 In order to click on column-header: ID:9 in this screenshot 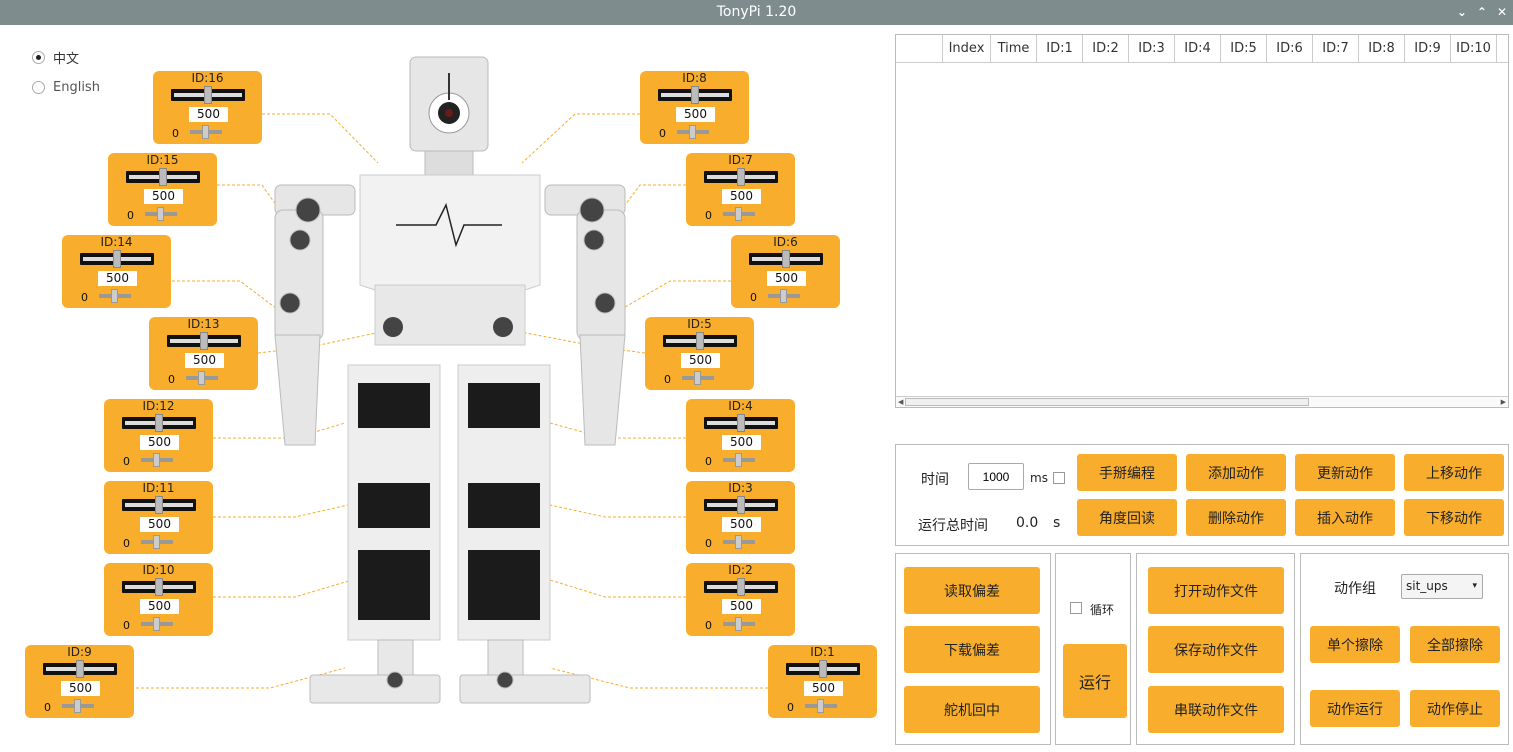, I will do `click(1428, 48)`.